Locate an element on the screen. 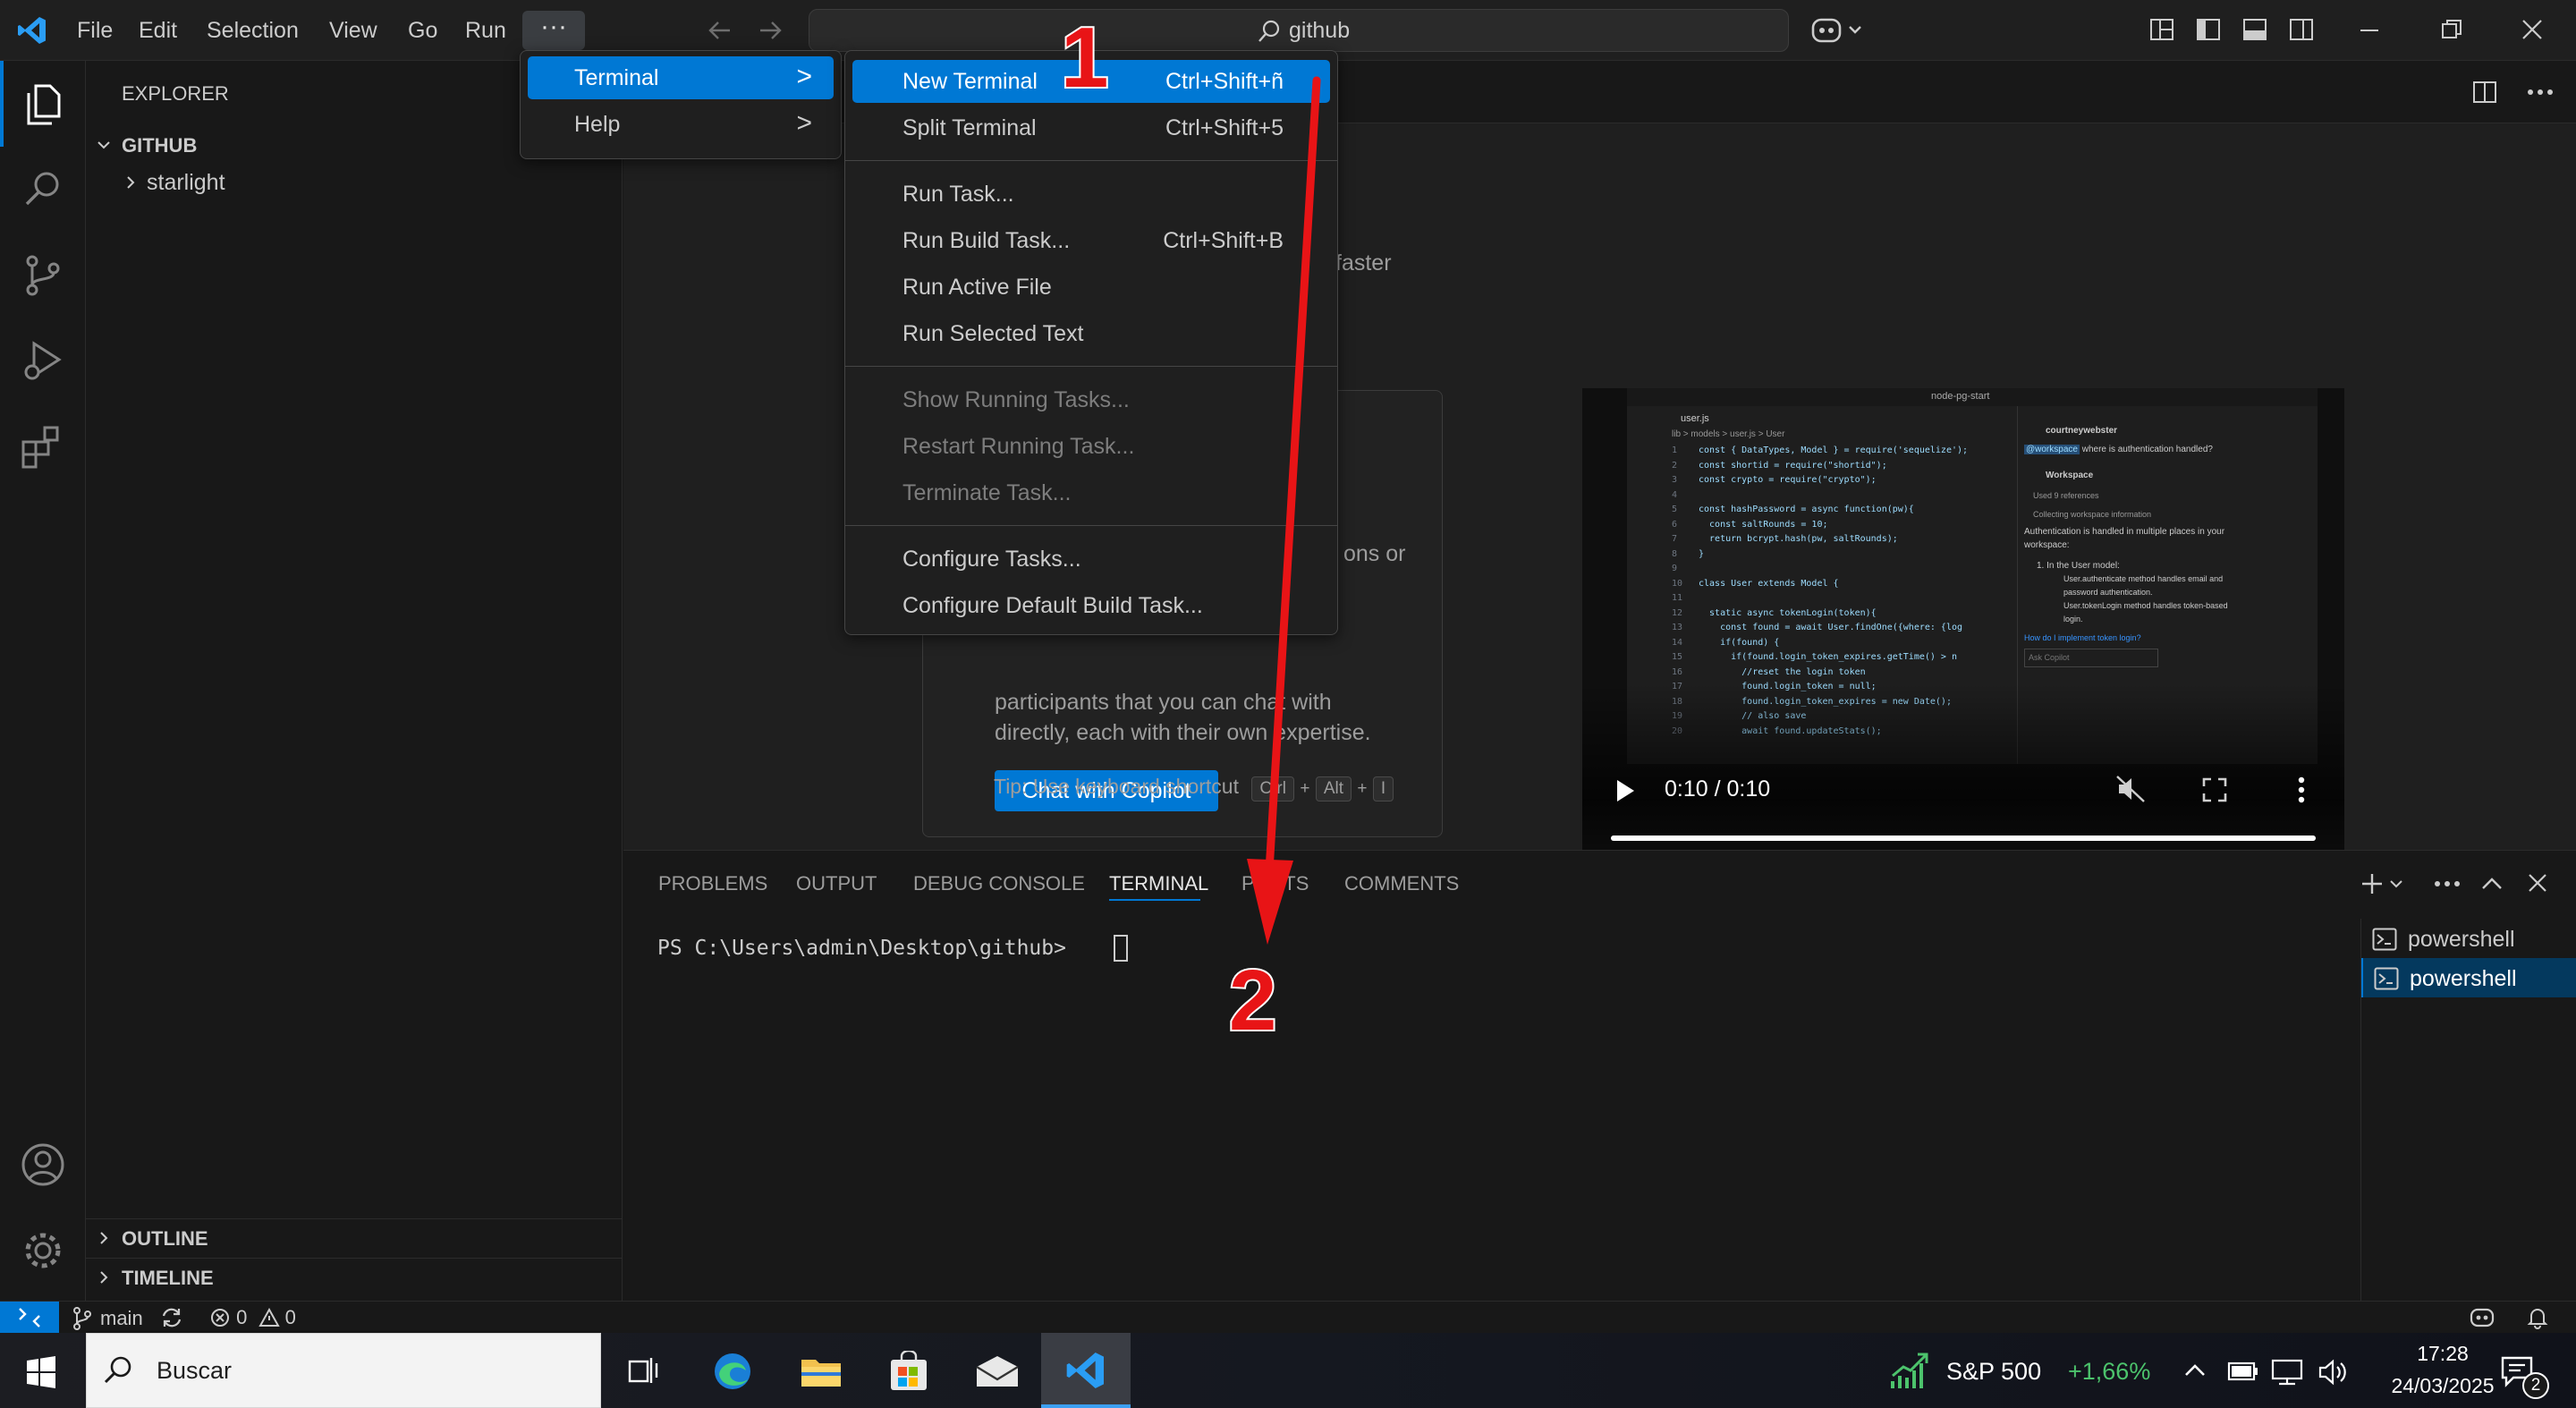 The height and width of the screenshot is (1408, 2576). forward-arrow-icon is located at coordinates (770, 30).